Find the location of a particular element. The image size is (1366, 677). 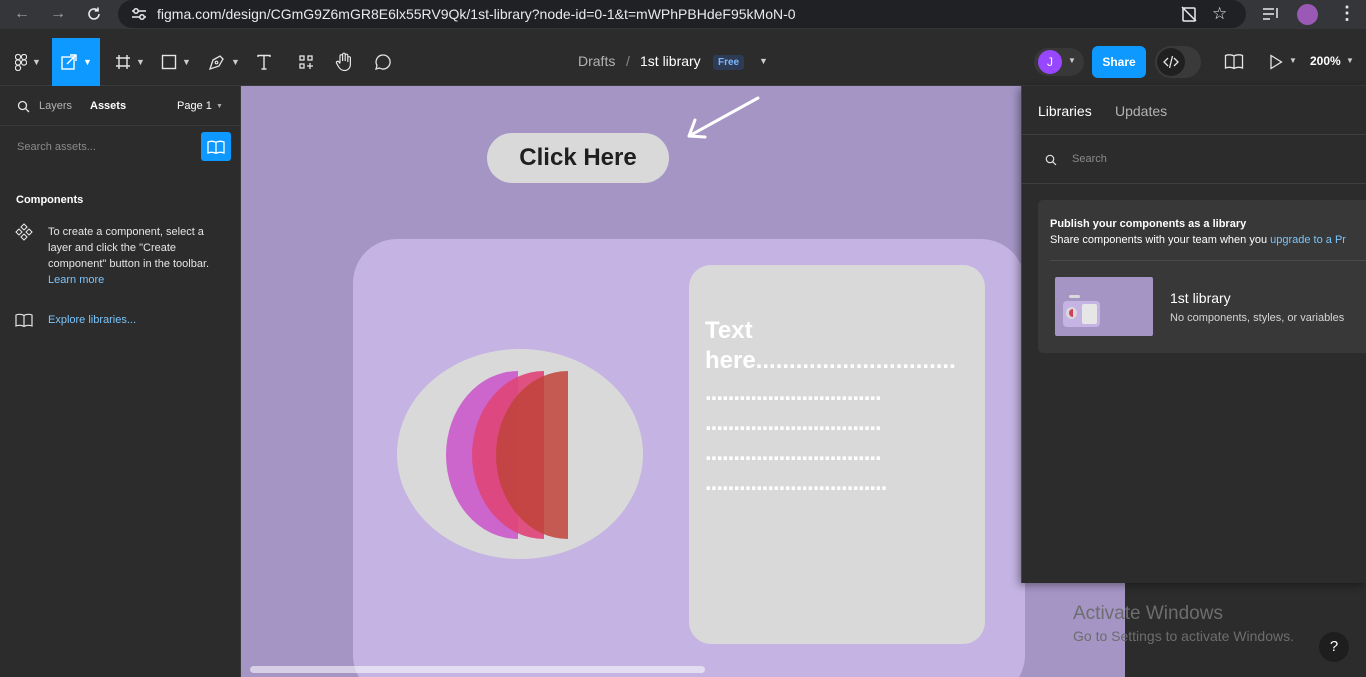

page-selector: Page 1 is located at coordinates (194, 106).